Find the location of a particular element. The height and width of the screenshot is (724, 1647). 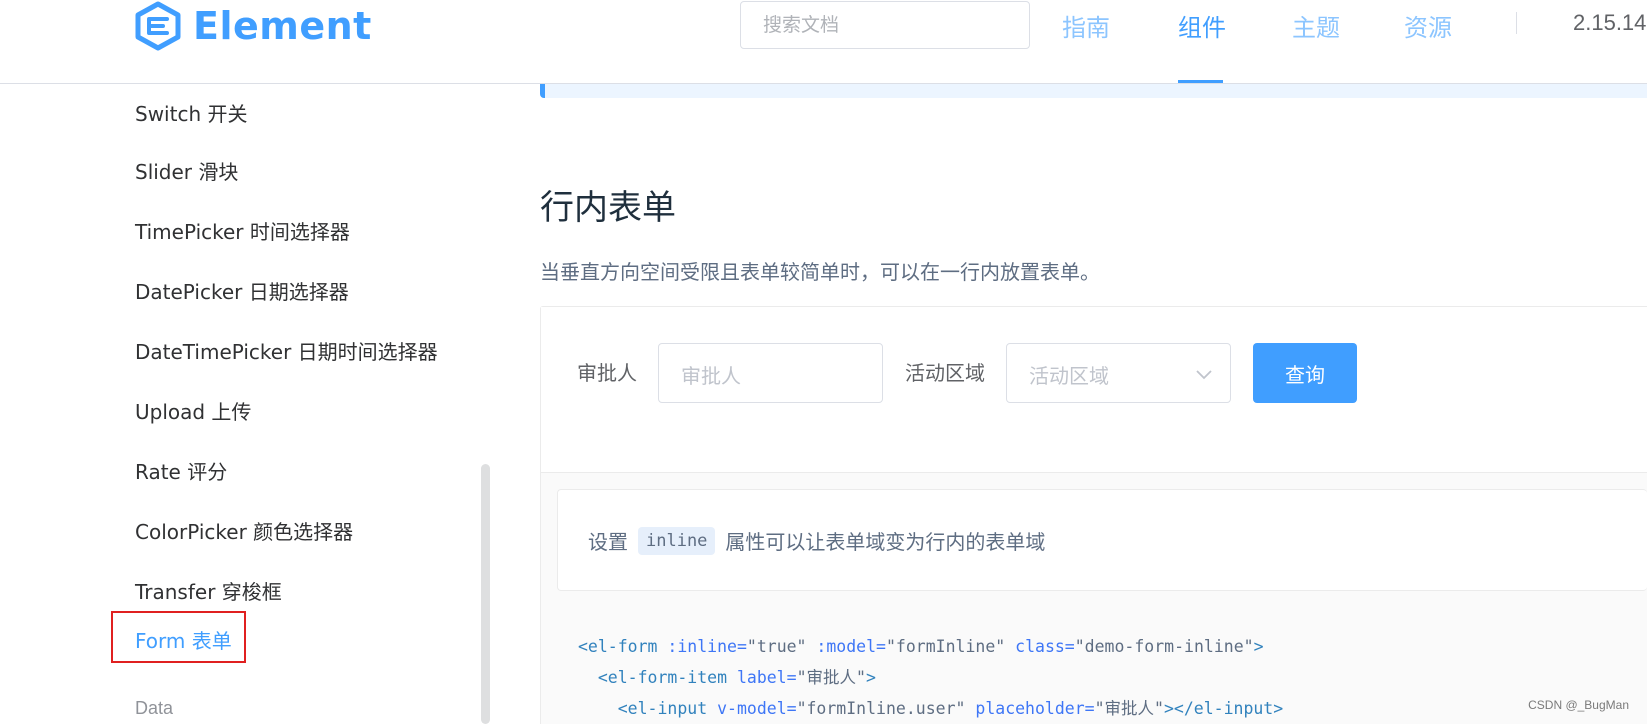

nav-theme: 主题 is located at coordinates (1316, 25).